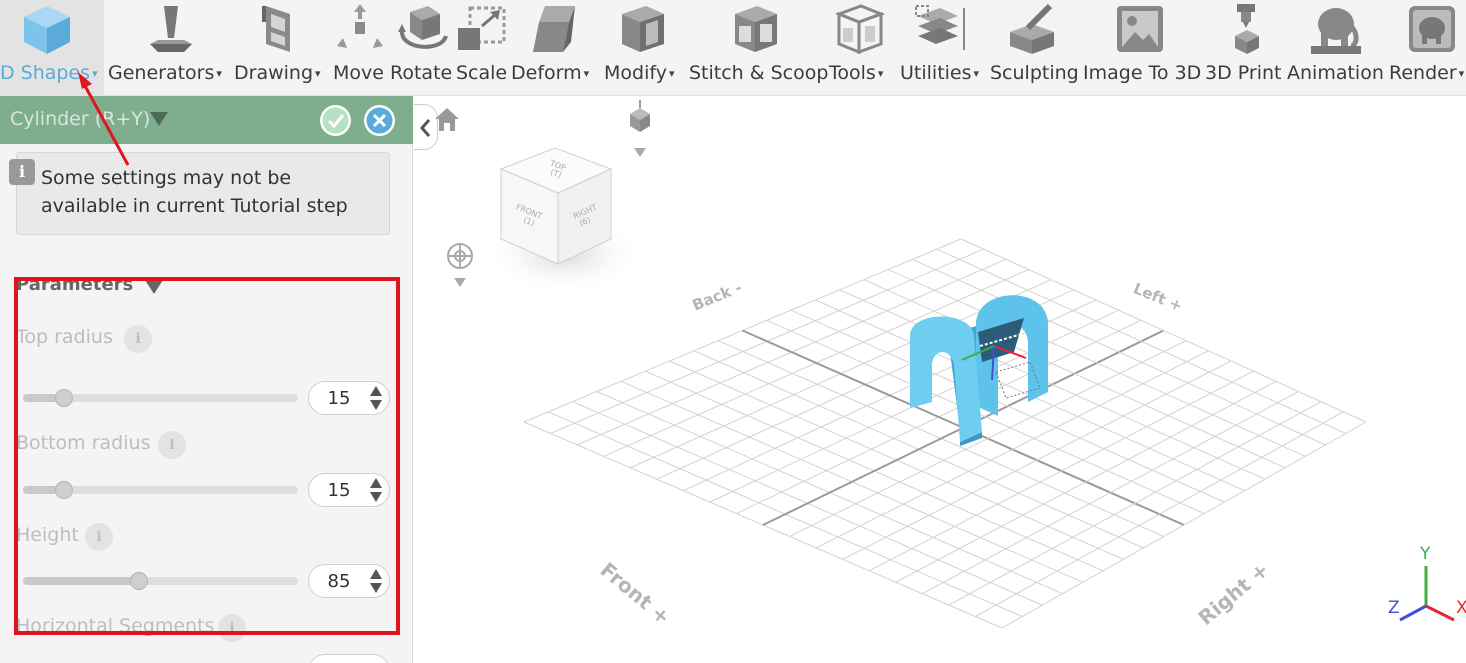  I want to click on axis-z-label: Z, so click(1394, 608).